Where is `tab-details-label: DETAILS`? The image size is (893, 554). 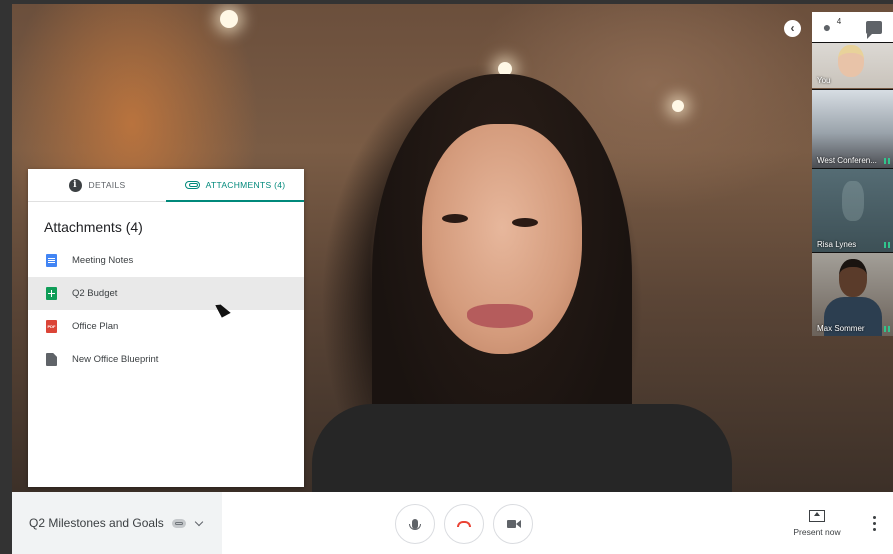
tab-details-label: DETAILS is located at coordinates (107, 185).